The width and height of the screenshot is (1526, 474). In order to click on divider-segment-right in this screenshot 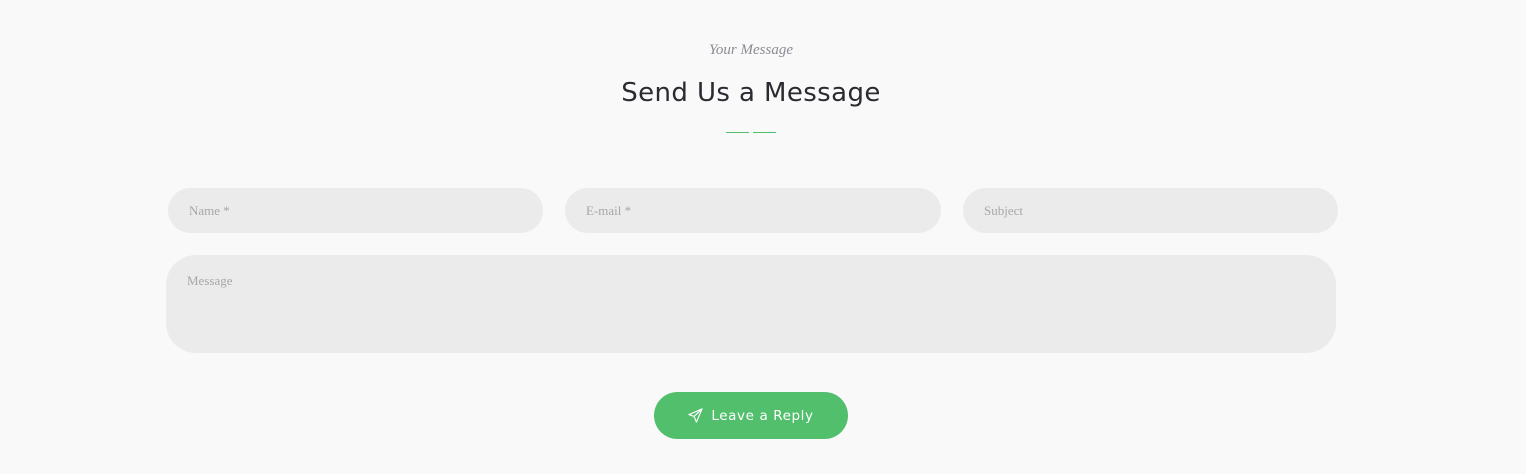, I will do `click(764, 132)`.